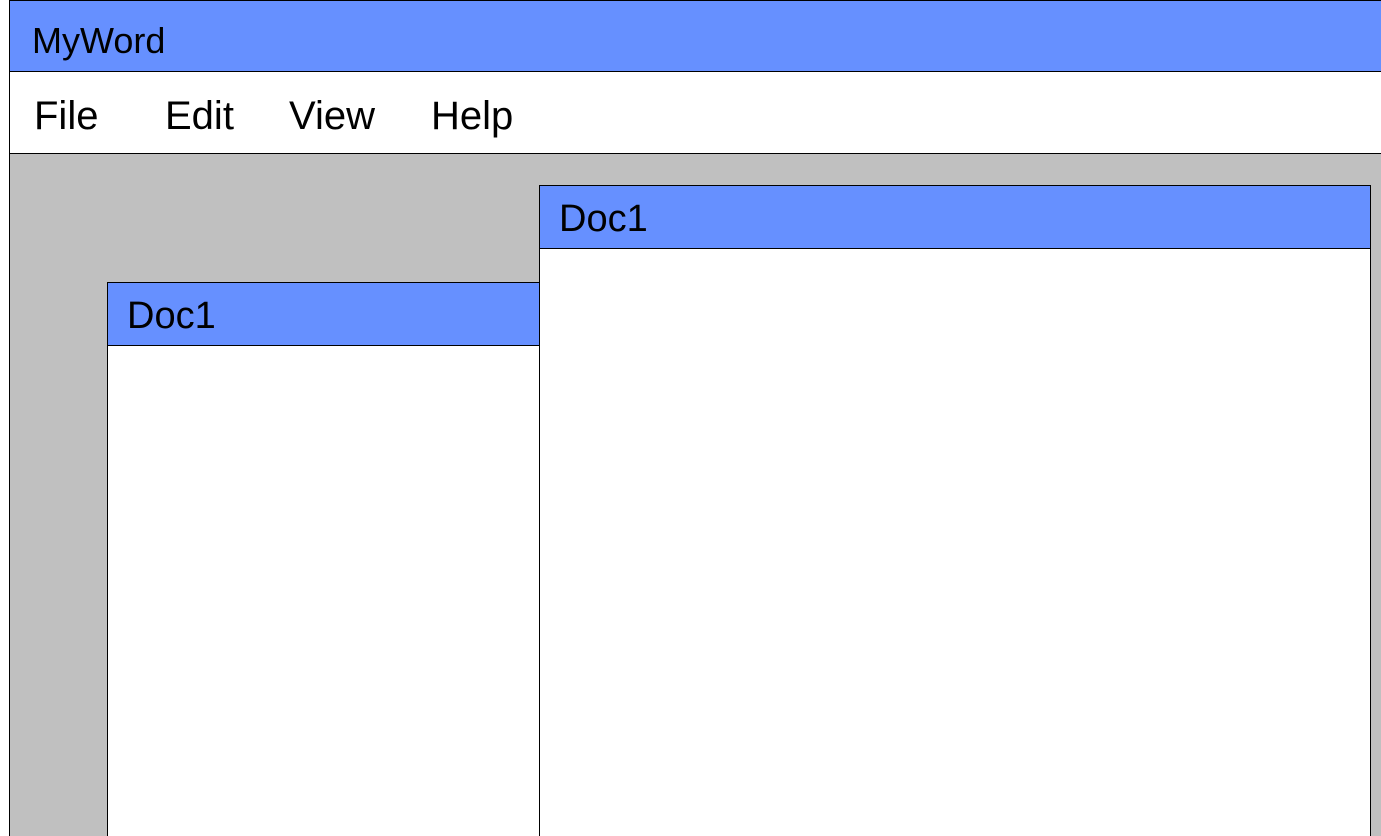  What do you see at coordinates (99, 40) in the screenshot?
I see `app-title: MyWord` at bounding box center [99, 40].